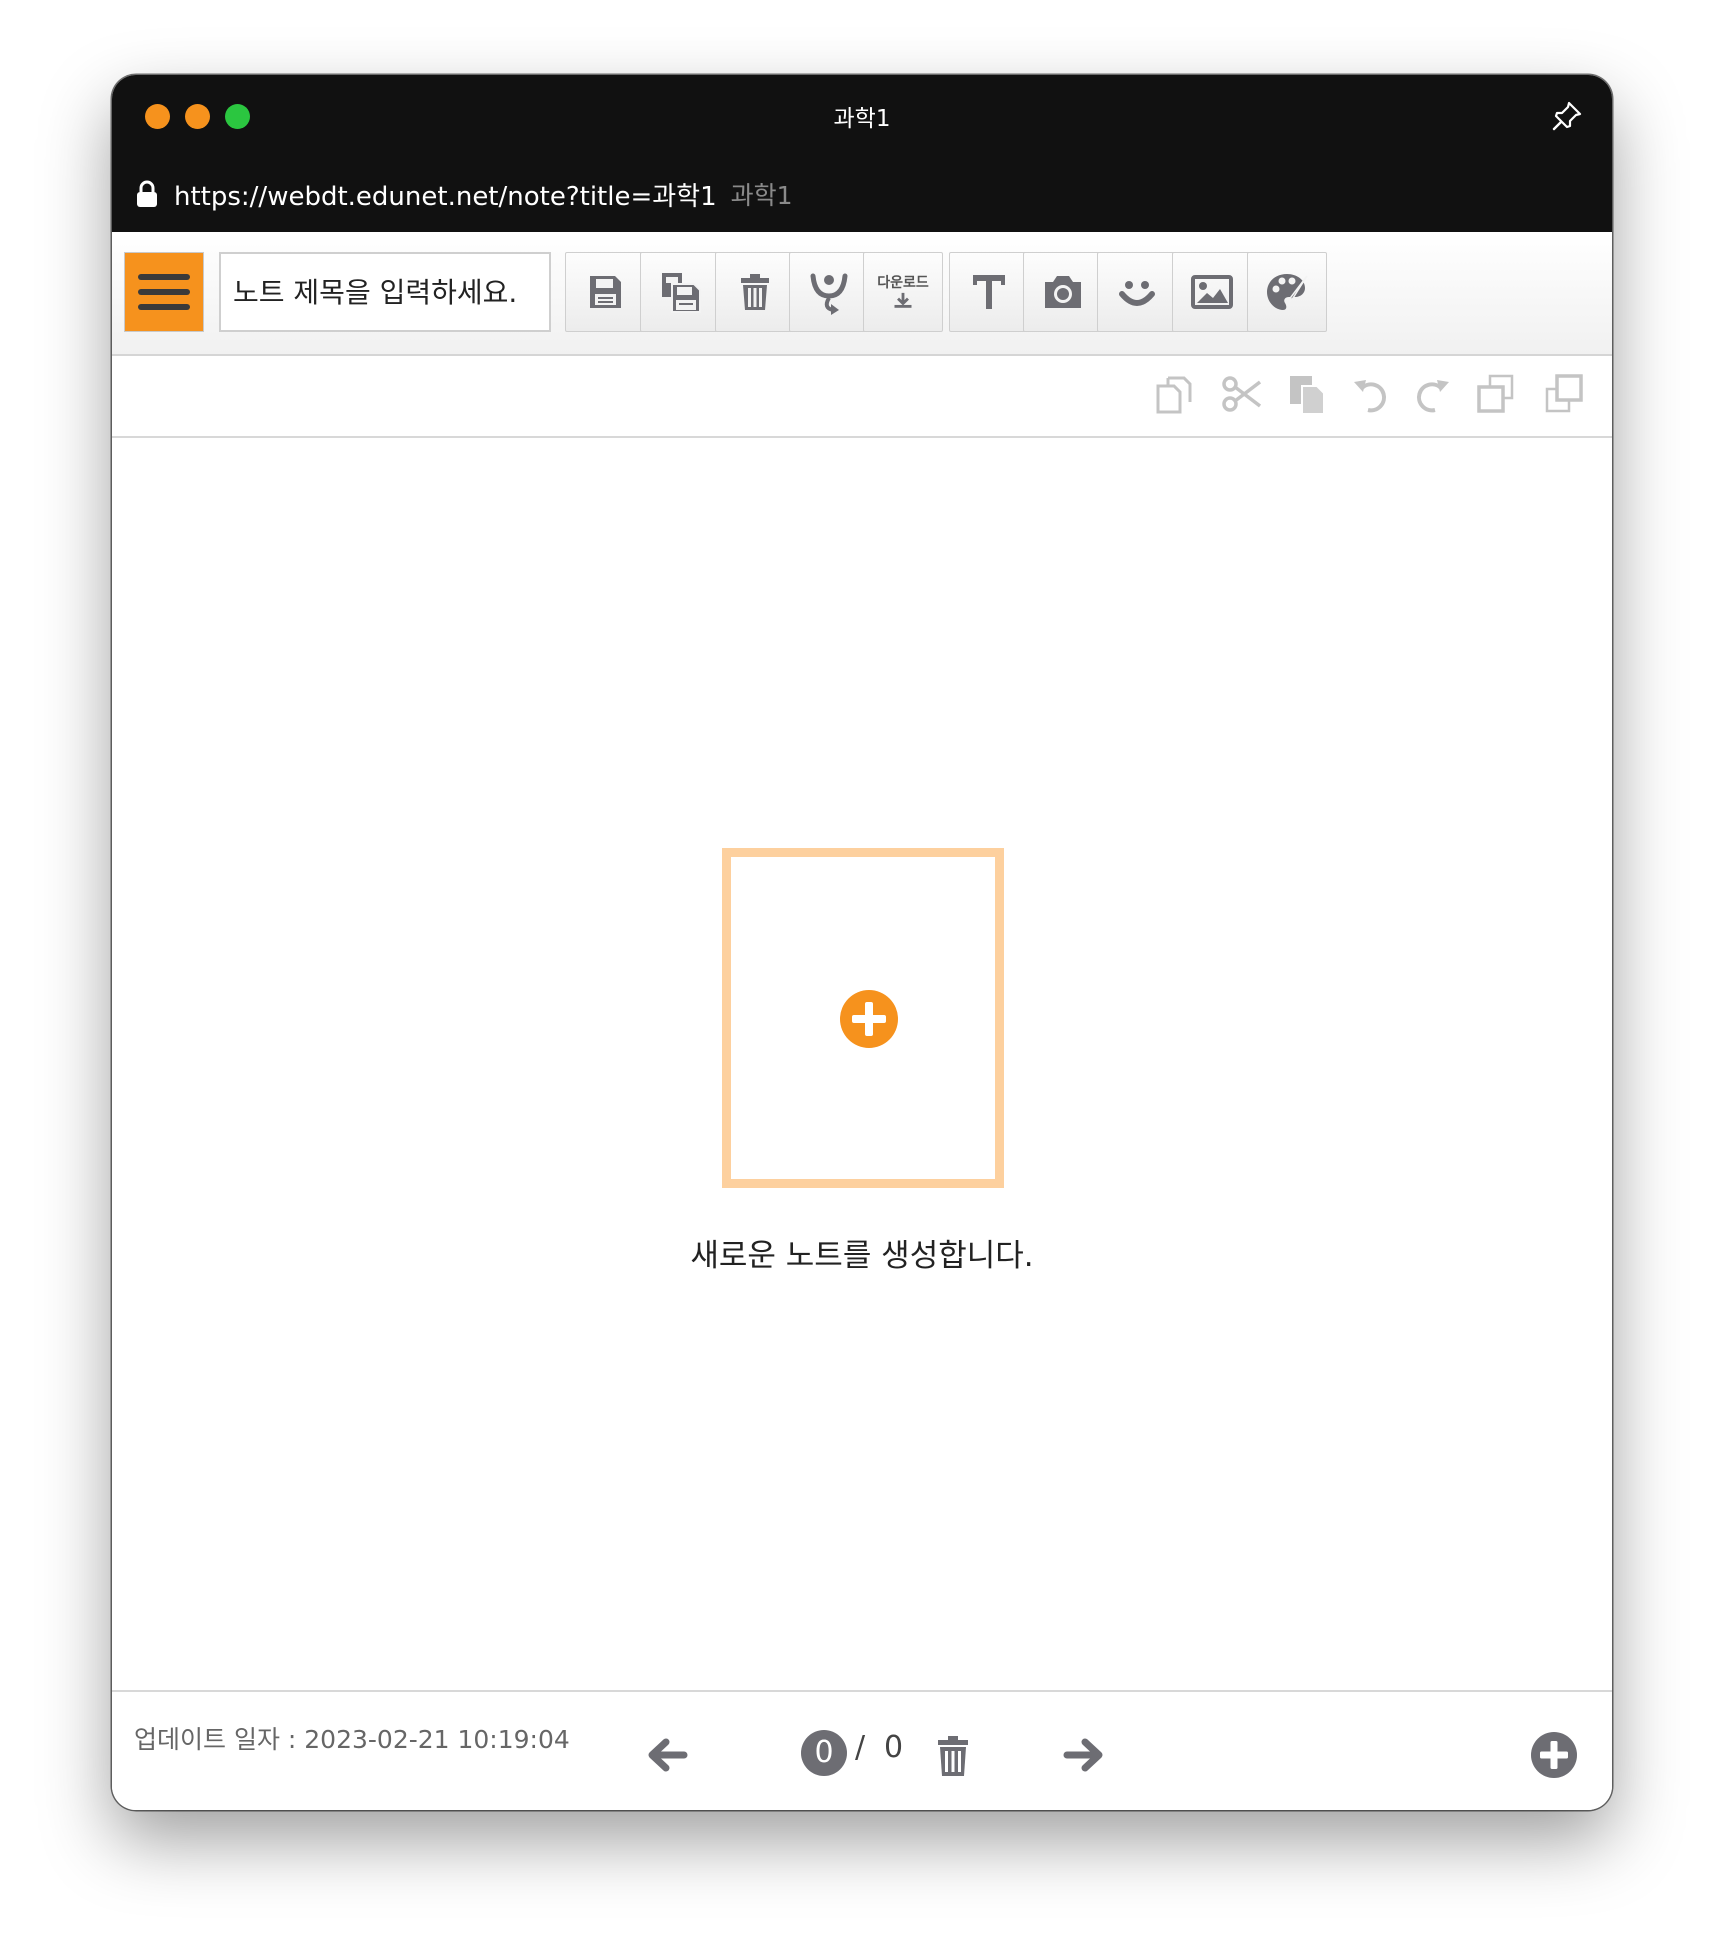 Image resolution: width=1724 pixels, height=1956 pixels. Describe the element at coordinates (862, 119) in the screenshot. I see `window-title: 과학1` at that location.